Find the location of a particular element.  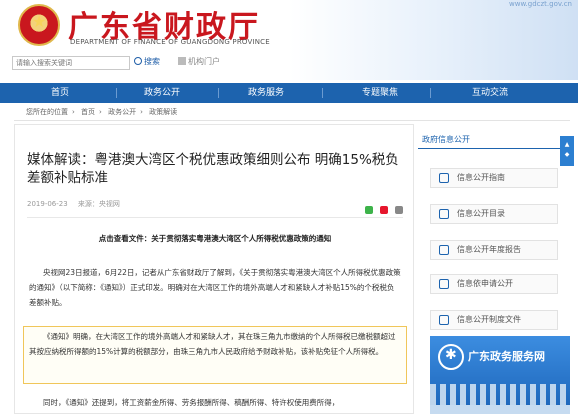

document-icon is located at coordinates (444, 178).